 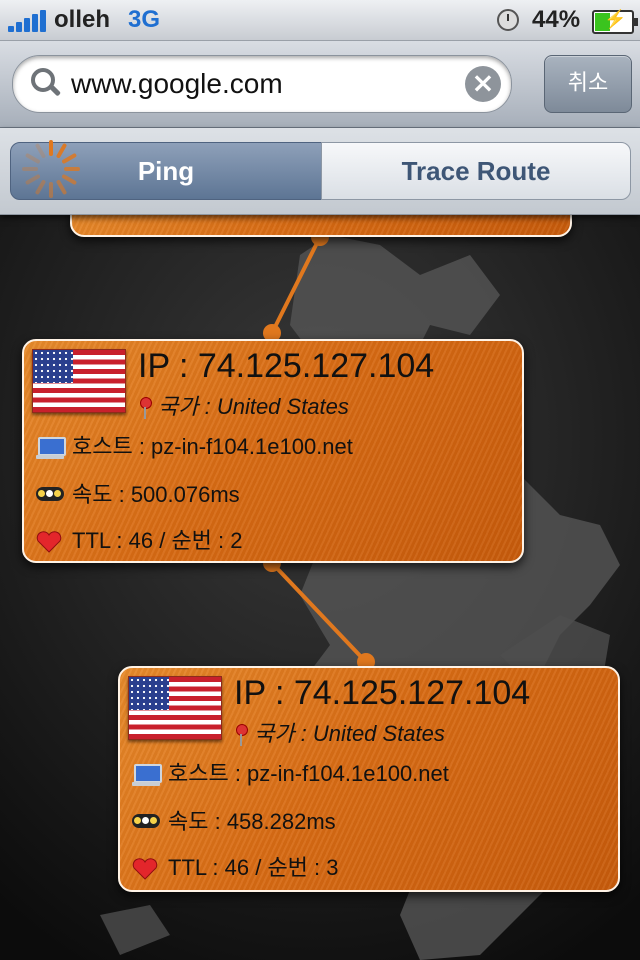 What do you see at coordinates (82, 19) in the screenshot?
I see `carrier-name: olleh` at bounding box center [82, 19].